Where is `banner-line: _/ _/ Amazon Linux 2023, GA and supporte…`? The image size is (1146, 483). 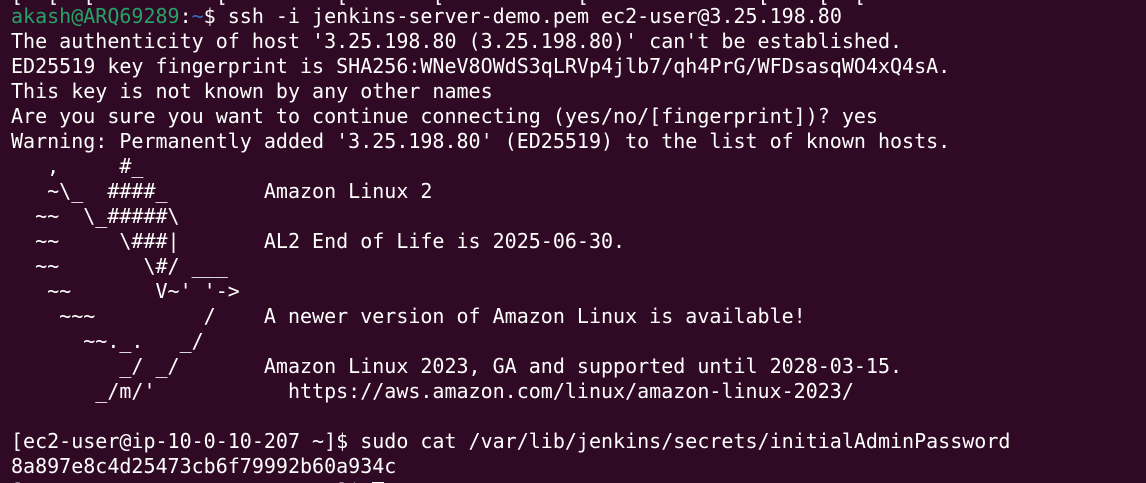 banner-line: _/ _/ Amazon Linux 2023, GA and supporte… is located at coordinates (457, 366).